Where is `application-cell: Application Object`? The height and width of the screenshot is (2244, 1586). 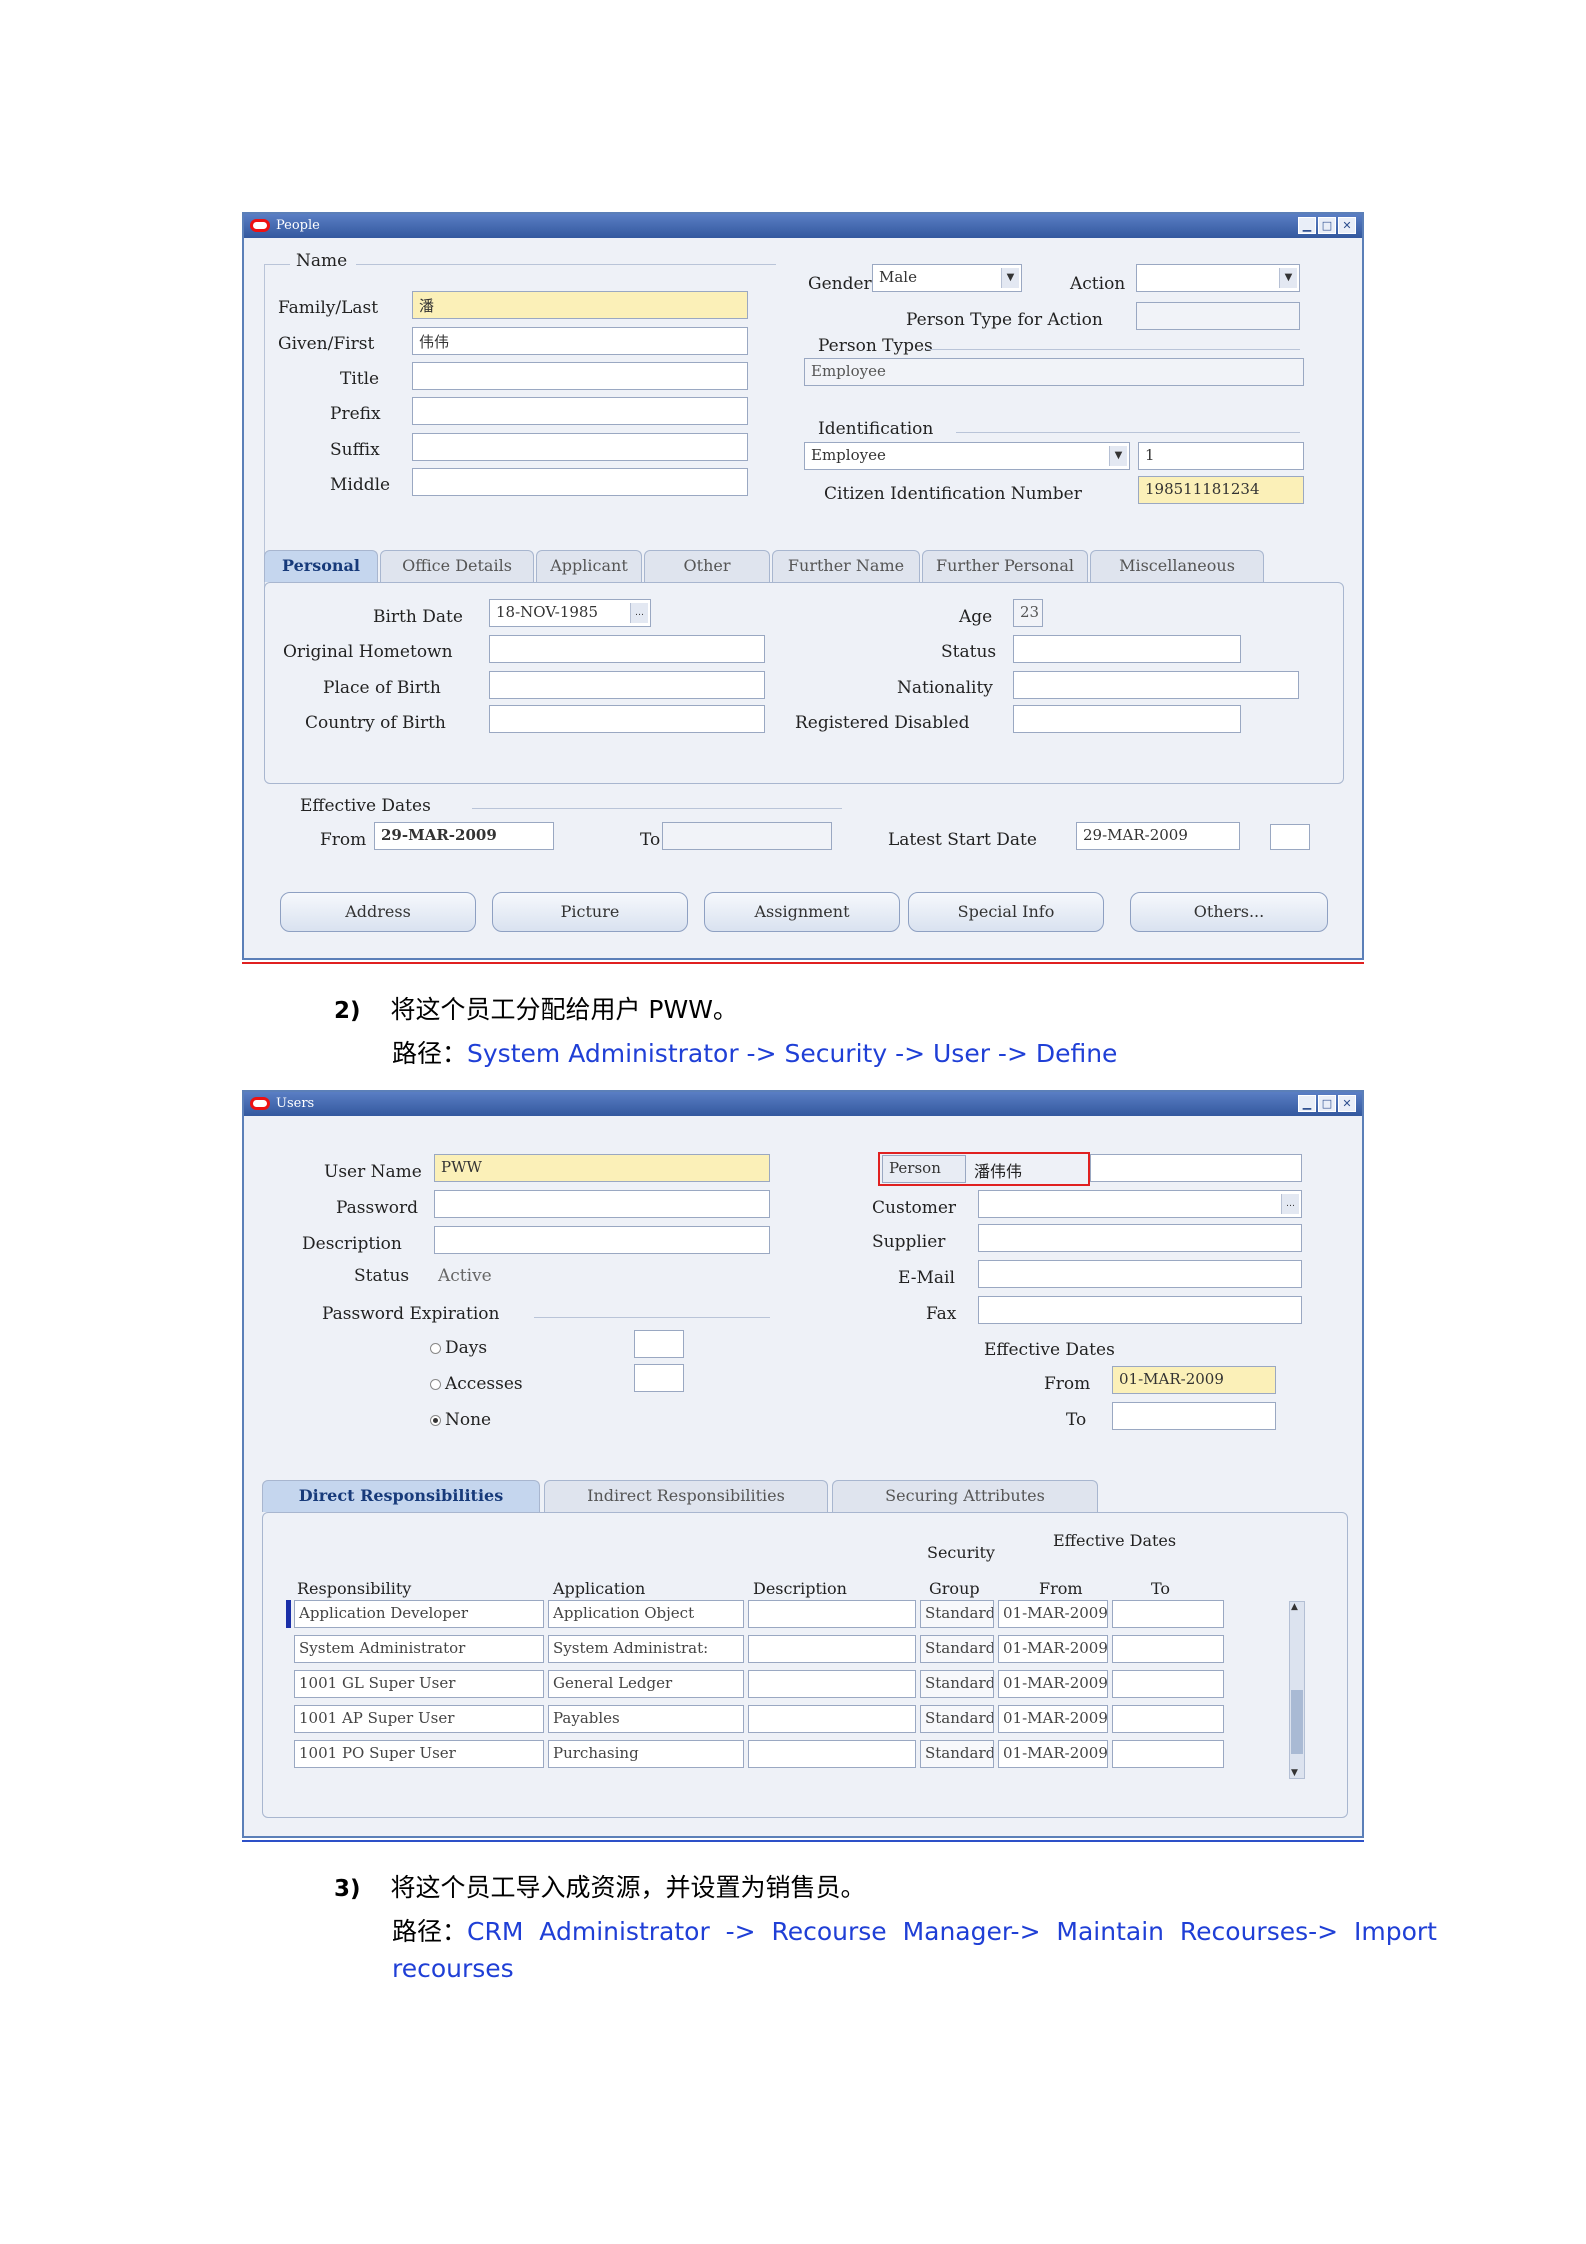 application-cell: Application Object is located at coordinates (646, 1614).